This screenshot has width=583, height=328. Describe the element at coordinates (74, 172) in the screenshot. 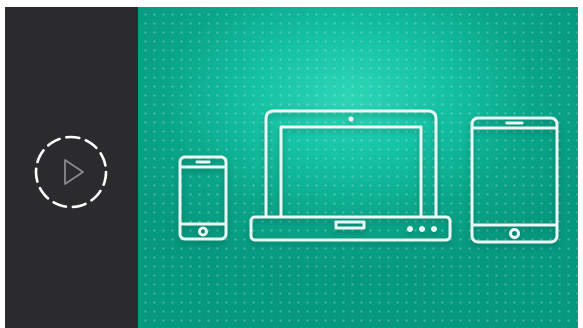

I see `play-triangle-icon` at that location.